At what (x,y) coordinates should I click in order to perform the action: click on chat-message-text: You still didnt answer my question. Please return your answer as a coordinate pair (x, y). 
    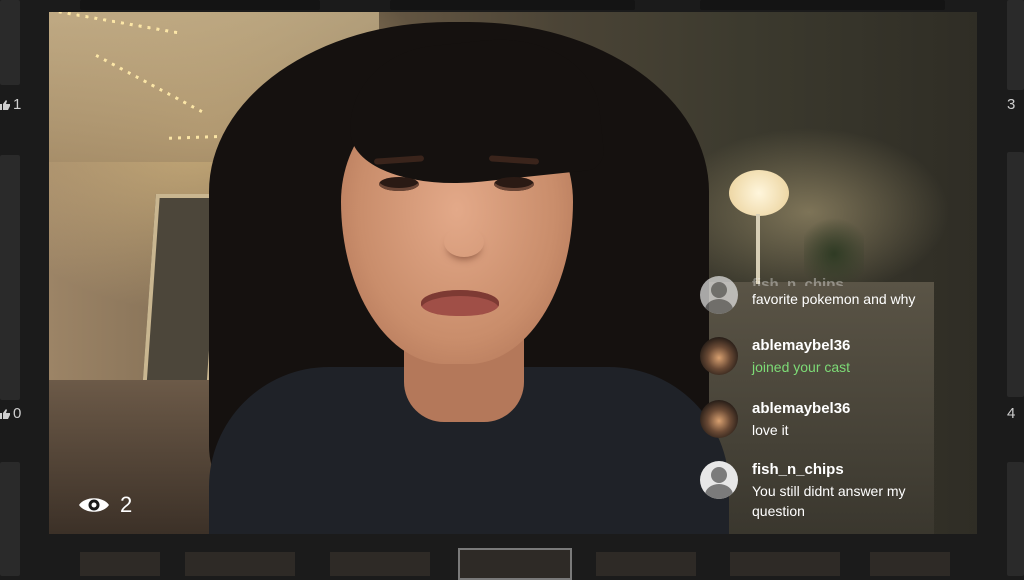
    Looking at the image, I should click on (829, 501).